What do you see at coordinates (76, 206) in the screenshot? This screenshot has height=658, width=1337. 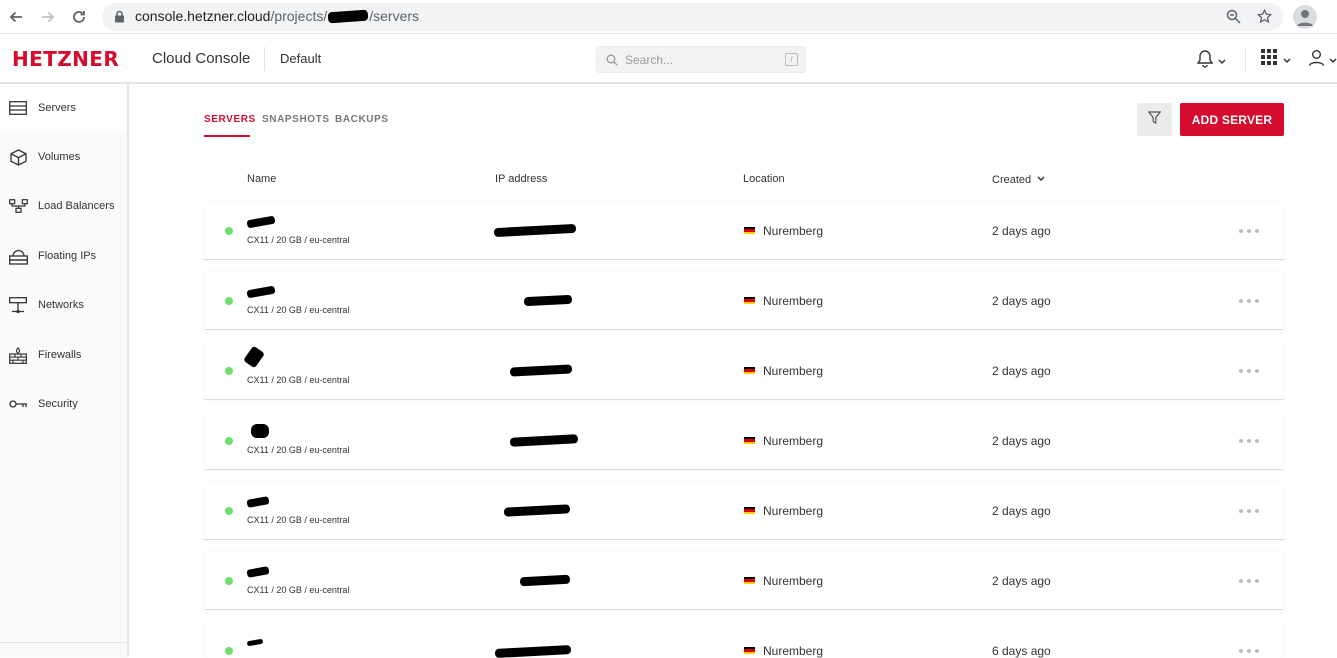 I see `sidebar-item-label: Load Balancers` at bounding box center [76, 206].